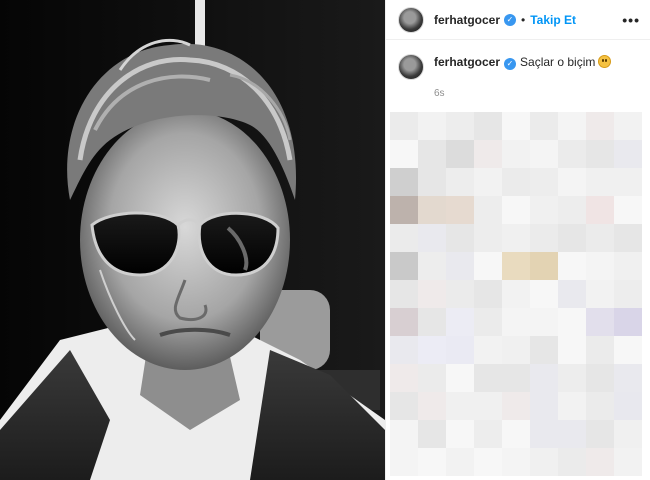  Describe the element at coordinates (523, 62) in the screenshot. I see `caption-body: ferhatgocer ✓ Saçlar o biçim` at that location.